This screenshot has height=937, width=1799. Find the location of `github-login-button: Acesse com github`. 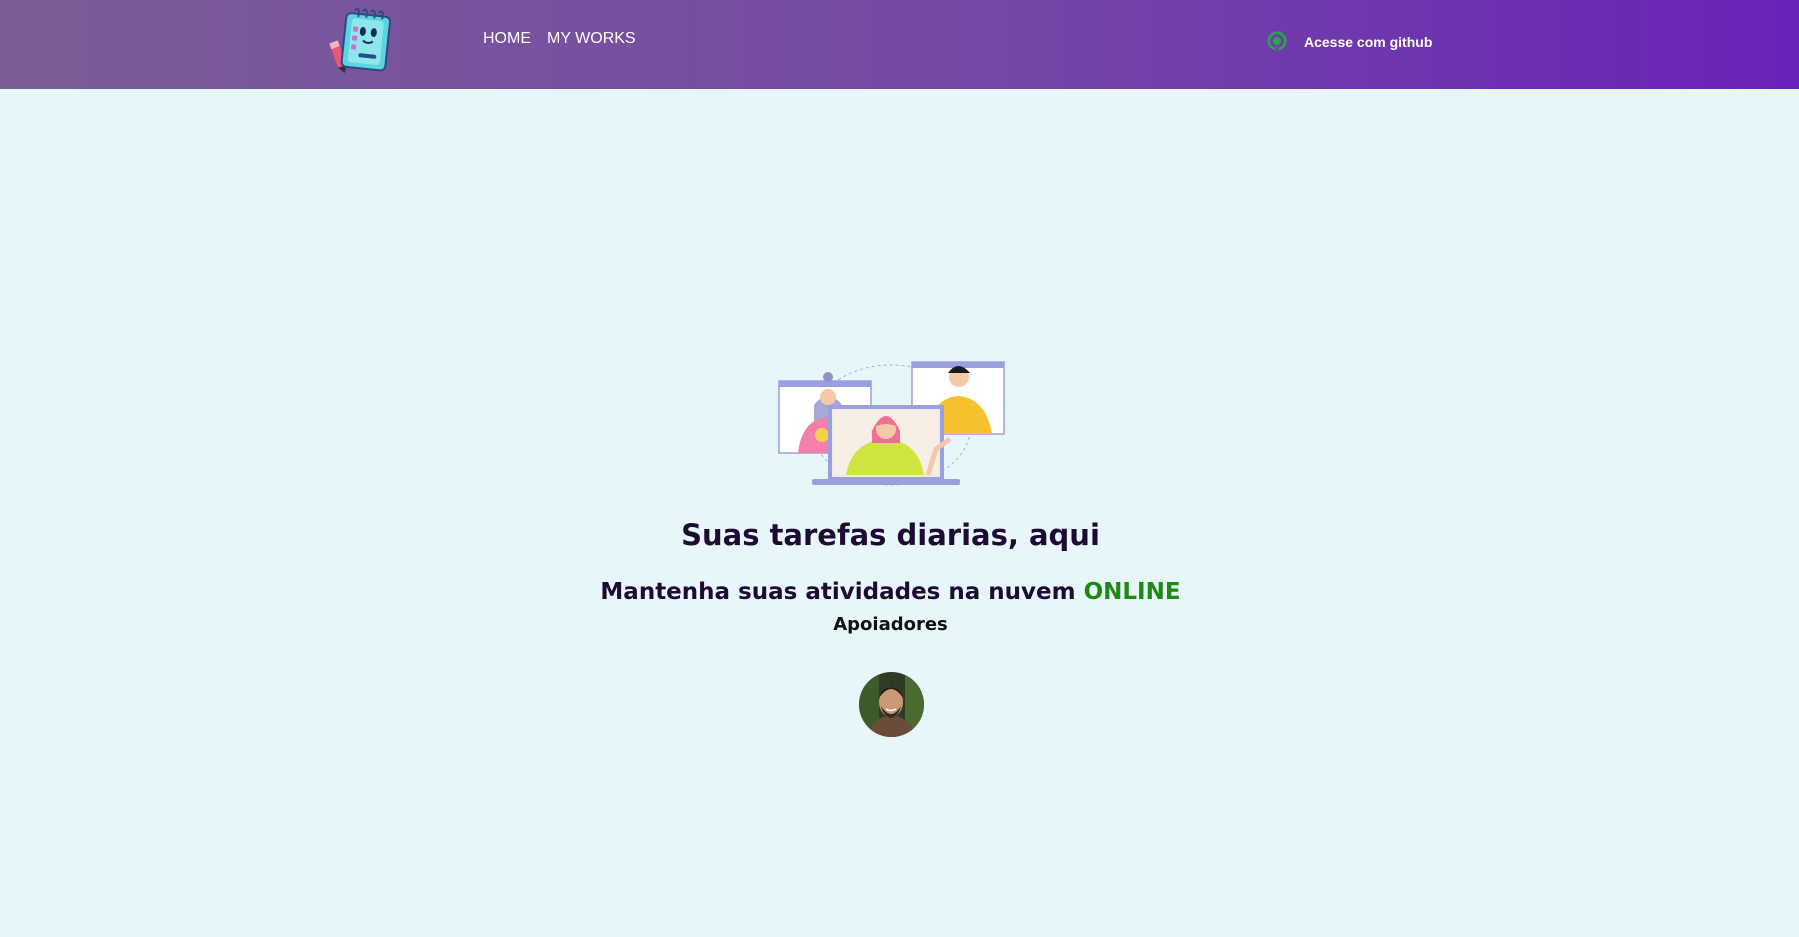

github-login-button: Acesse com github is located at coordinates (1349, 42).